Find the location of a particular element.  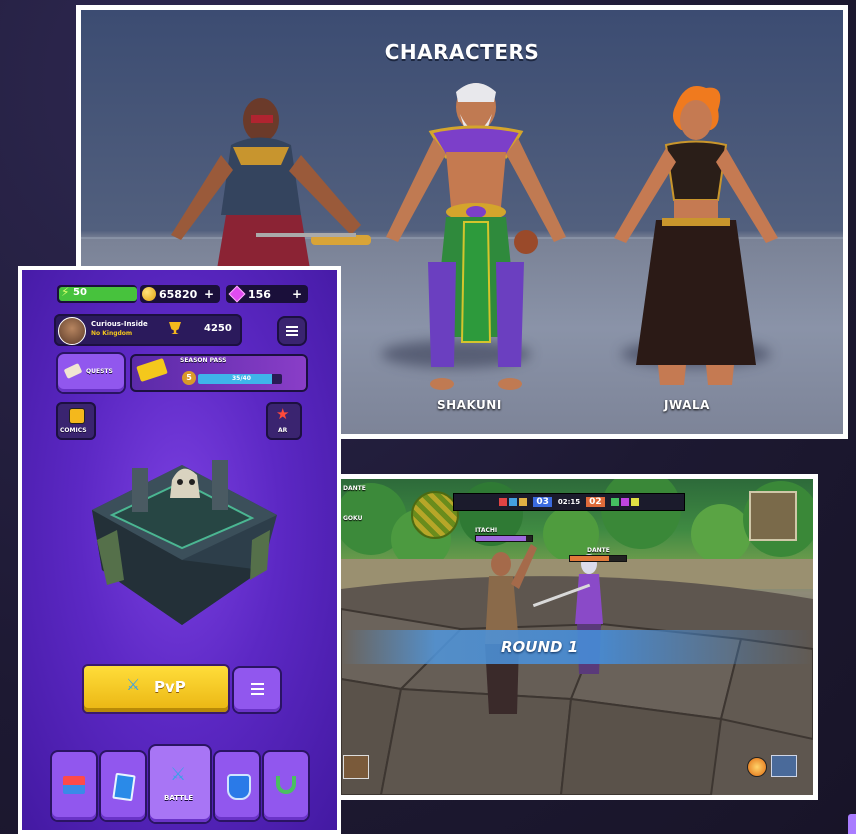

nav-clan is located at coordinates (237, 786).